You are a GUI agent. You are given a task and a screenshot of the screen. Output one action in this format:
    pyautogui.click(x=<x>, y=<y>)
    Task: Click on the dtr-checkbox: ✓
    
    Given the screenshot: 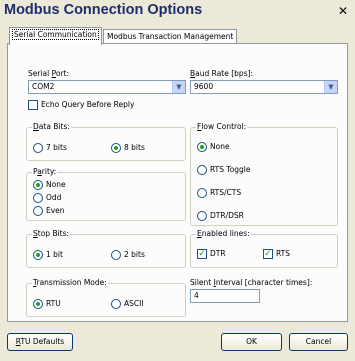 What is the action you would take?
    pyautogui.click(x=202, y=254)
    